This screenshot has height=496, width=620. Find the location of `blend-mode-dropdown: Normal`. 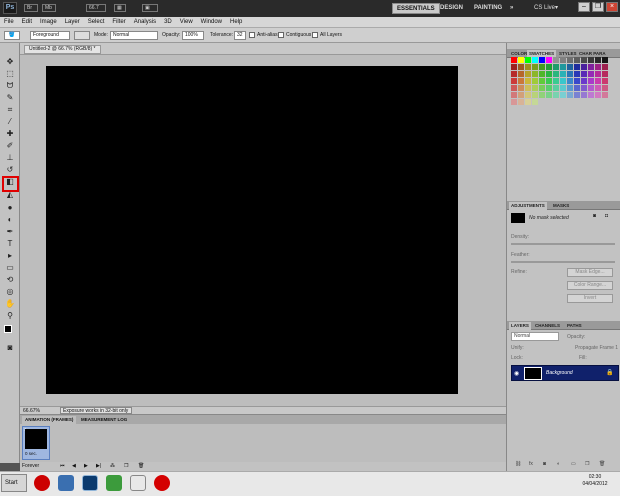

blend-mode-dropdown: Normal is located at coordinates (535, 336).